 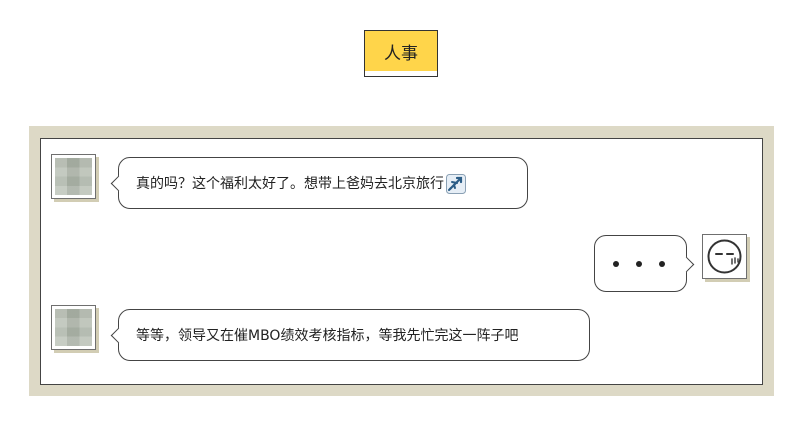 I want to click on avatar-self, so click(x=724, y=256).